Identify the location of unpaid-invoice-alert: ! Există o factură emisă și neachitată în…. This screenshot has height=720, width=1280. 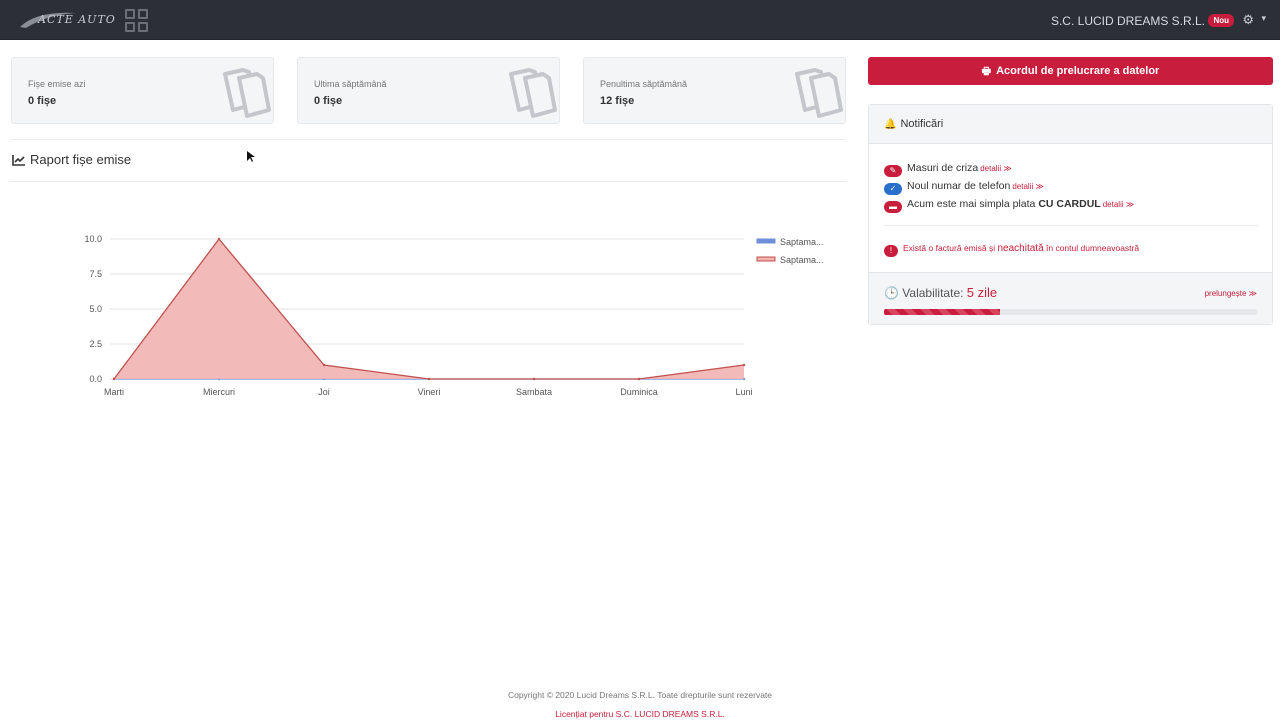
(1011, 250).